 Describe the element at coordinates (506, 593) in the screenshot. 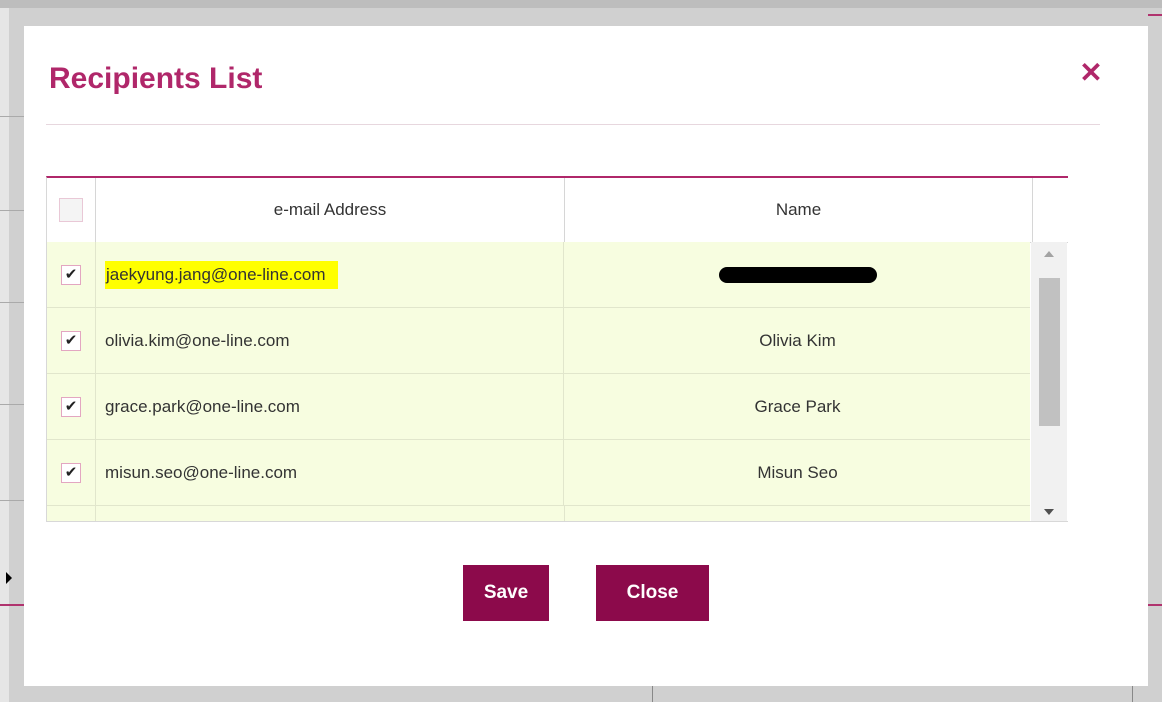

I see `save-button: Save` at that location.